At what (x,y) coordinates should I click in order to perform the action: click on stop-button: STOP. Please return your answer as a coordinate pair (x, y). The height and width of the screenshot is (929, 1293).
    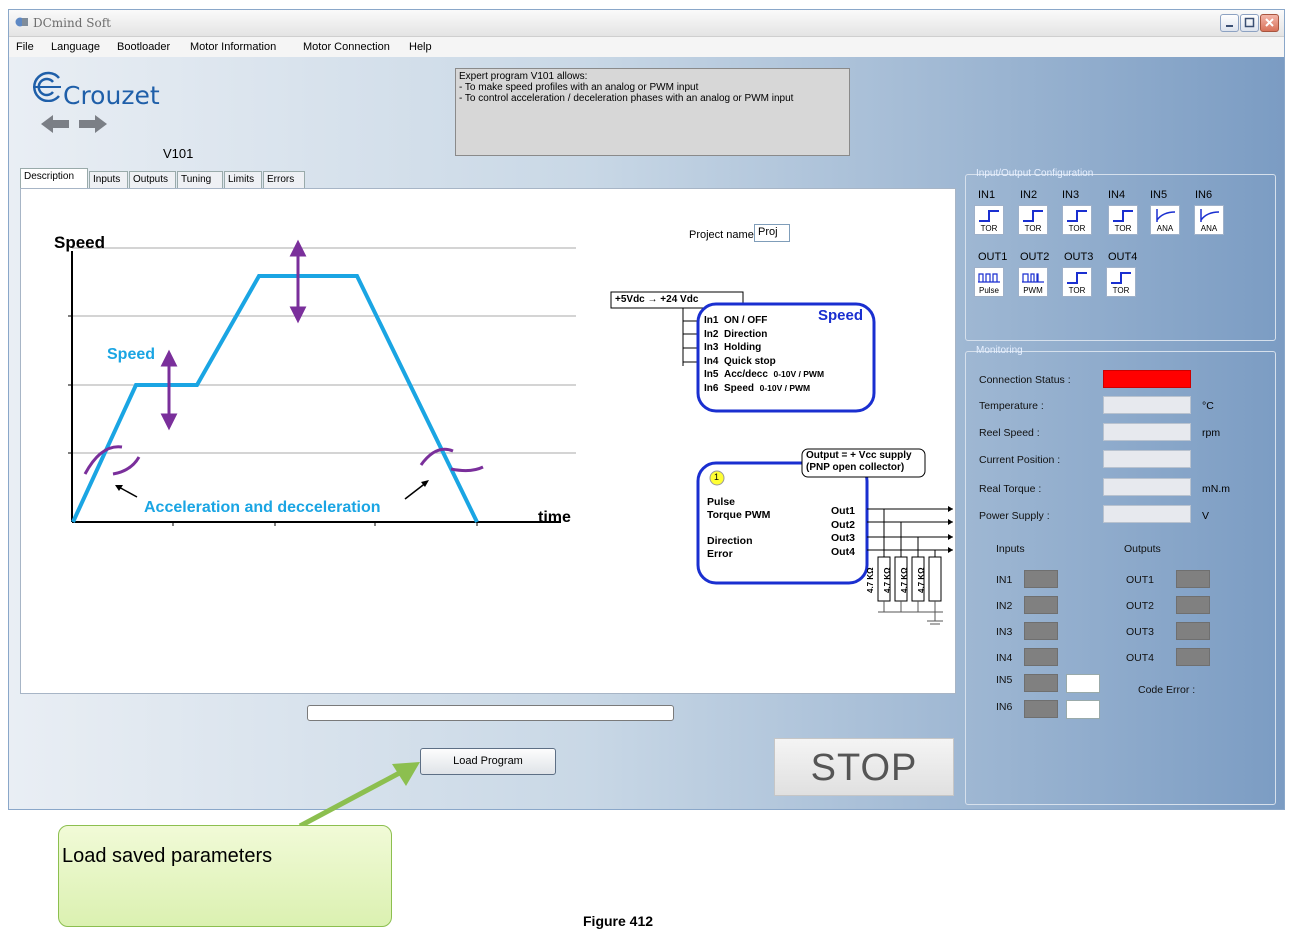
    Looking at the image, I should click on (864, 767).